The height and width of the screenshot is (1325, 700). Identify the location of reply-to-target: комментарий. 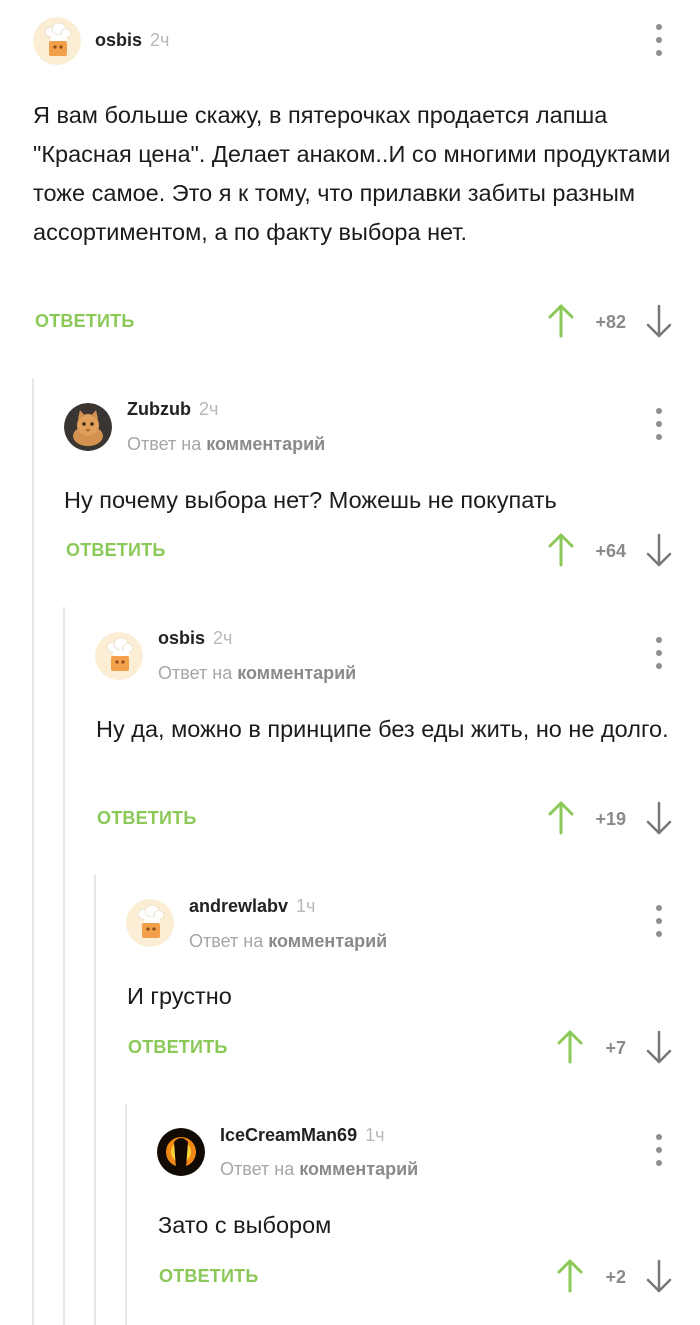
(358, 1169).